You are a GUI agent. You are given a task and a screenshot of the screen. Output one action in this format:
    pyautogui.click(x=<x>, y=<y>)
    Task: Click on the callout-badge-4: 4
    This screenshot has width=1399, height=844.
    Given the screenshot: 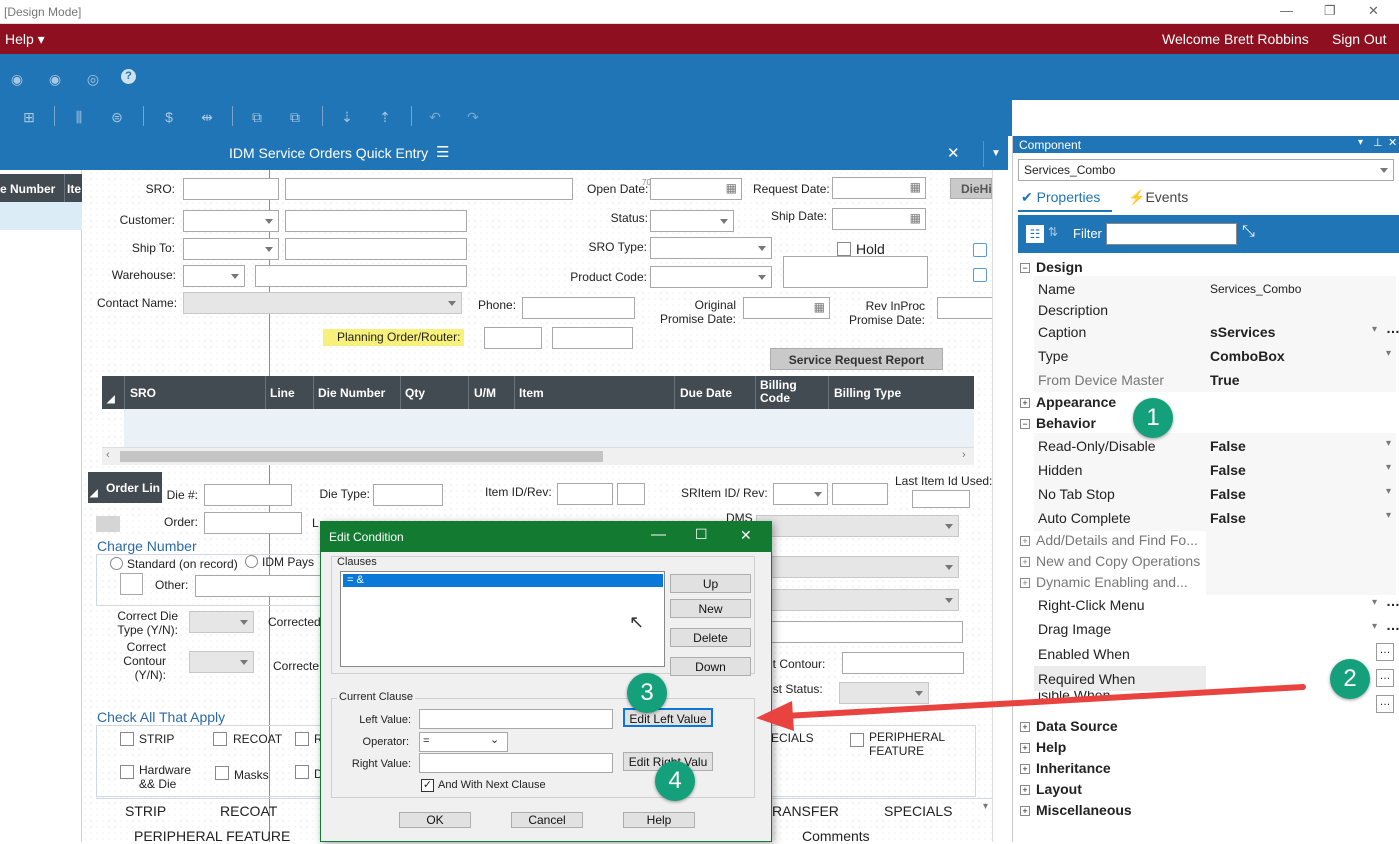 What is the action you would take?
    pyautogui.click(x=675, y=781)
    